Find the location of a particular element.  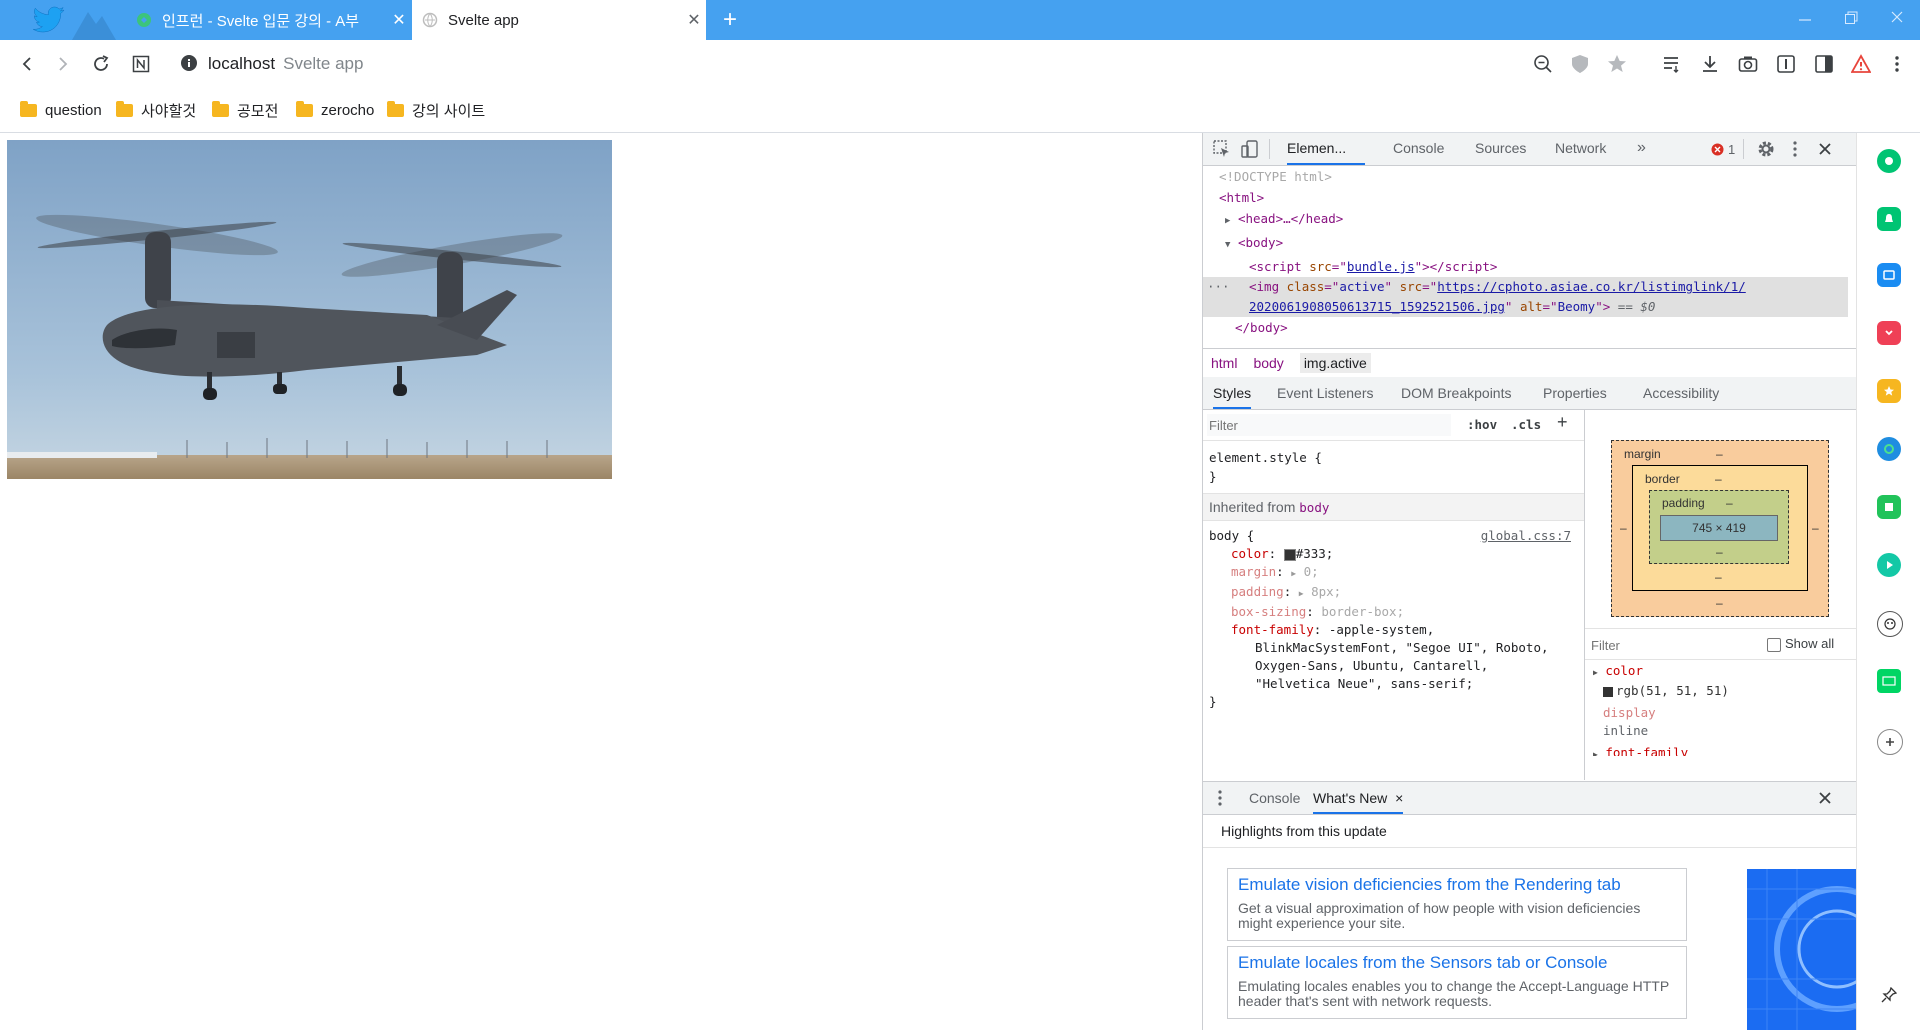

breadcrumb-img-active: img.active is located at coordinates (1335, 363).